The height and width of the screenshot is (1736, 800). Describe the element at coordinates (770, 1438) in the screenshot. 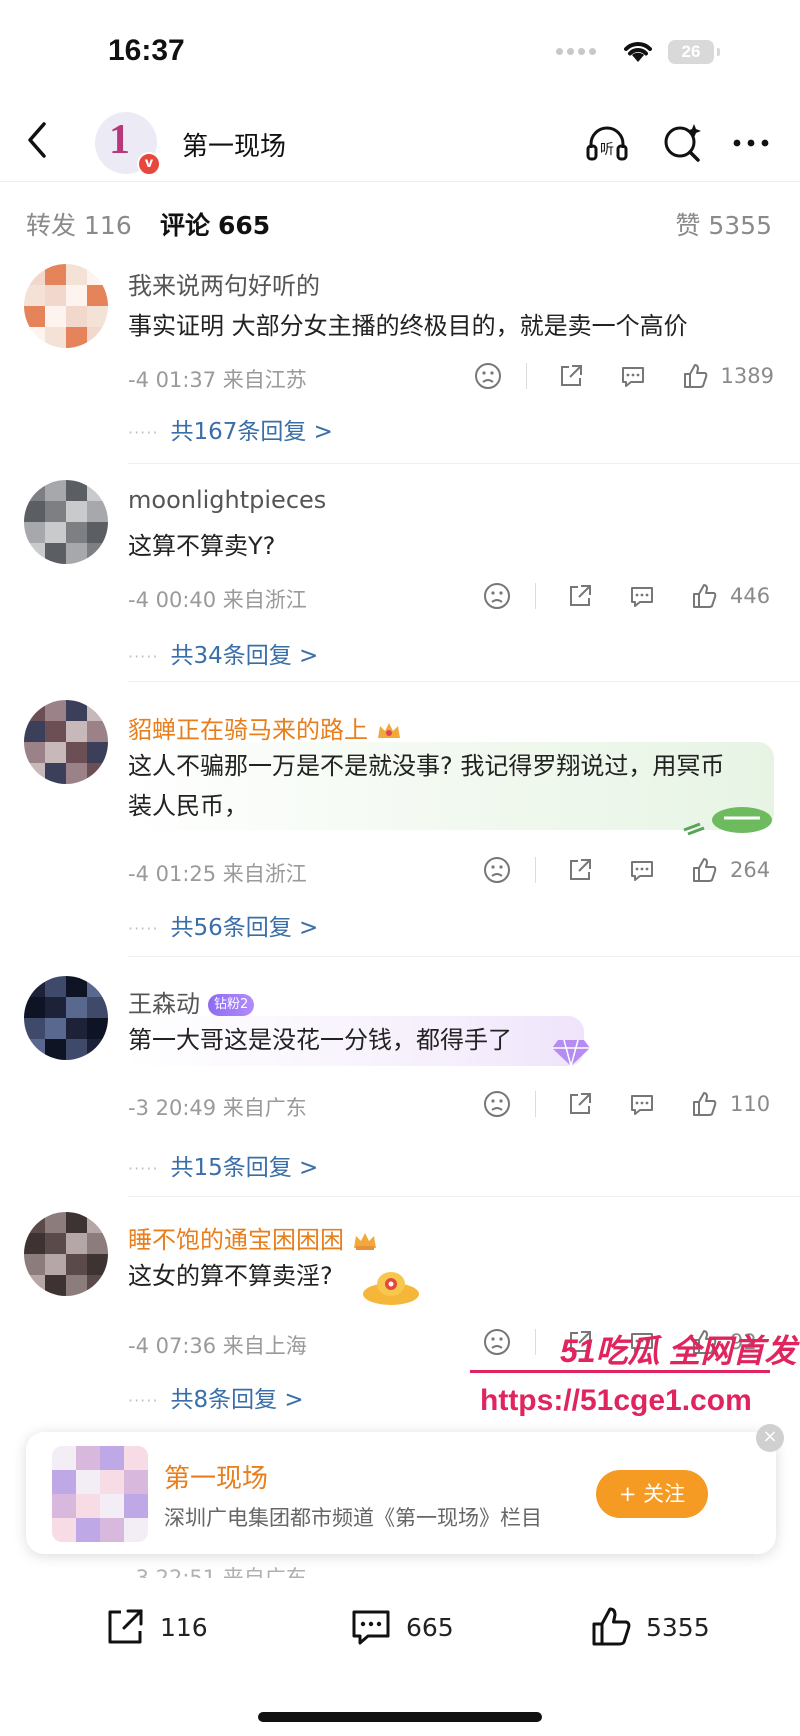

I see `close-icon: ×` at that location.